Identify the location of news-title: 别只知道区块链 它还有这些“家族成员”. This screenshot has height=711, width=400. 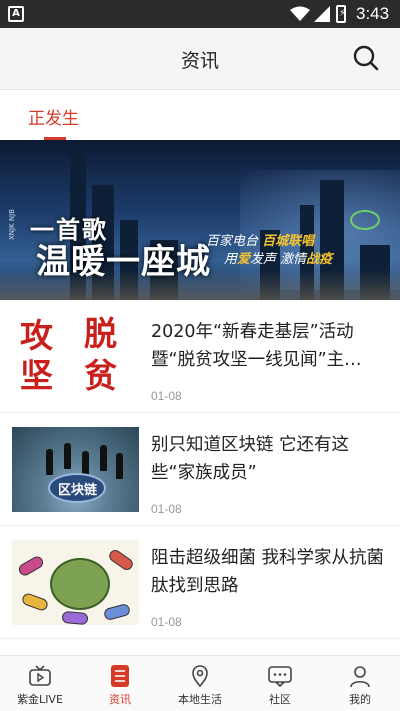
(250, 459).